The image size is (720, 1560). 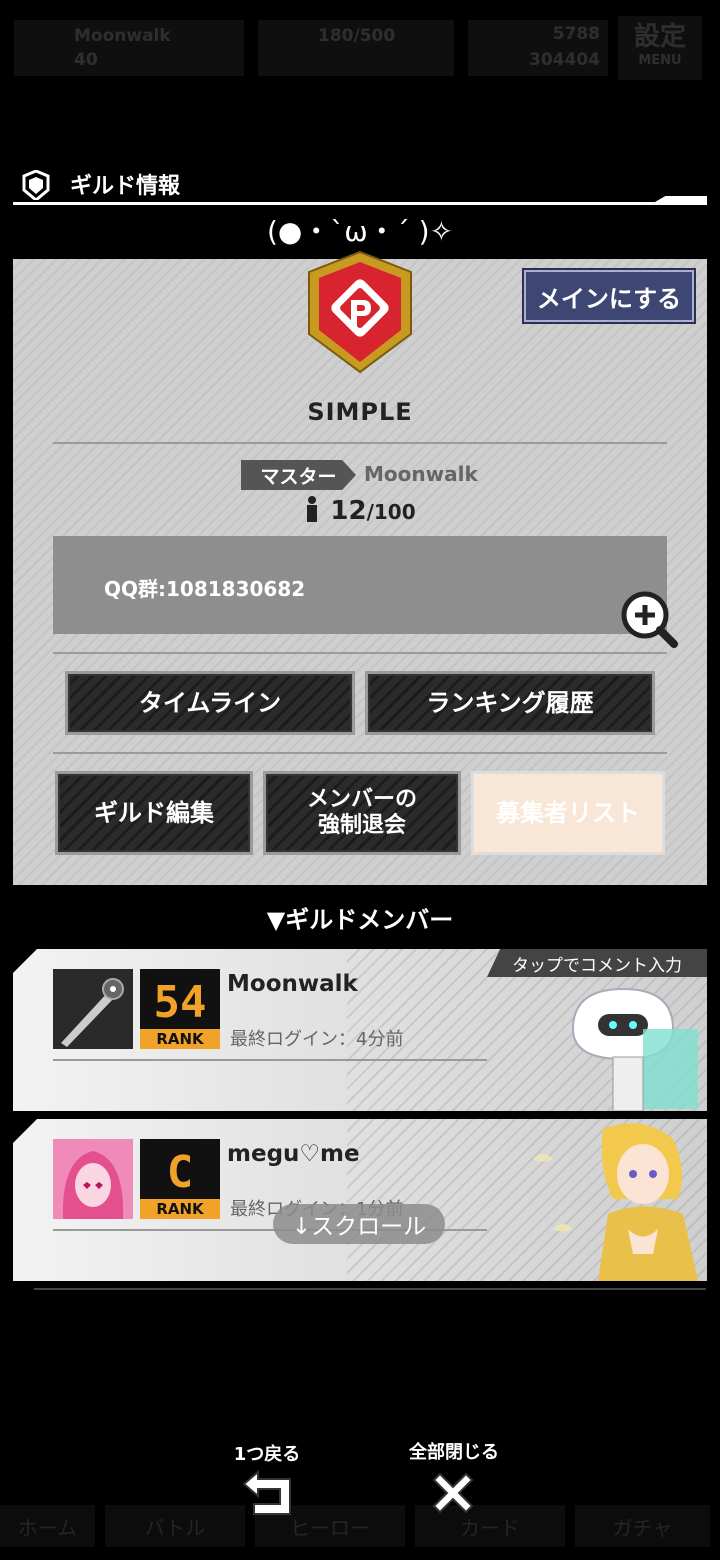 I want to click on shield-icon, so click(x=36, y=185).